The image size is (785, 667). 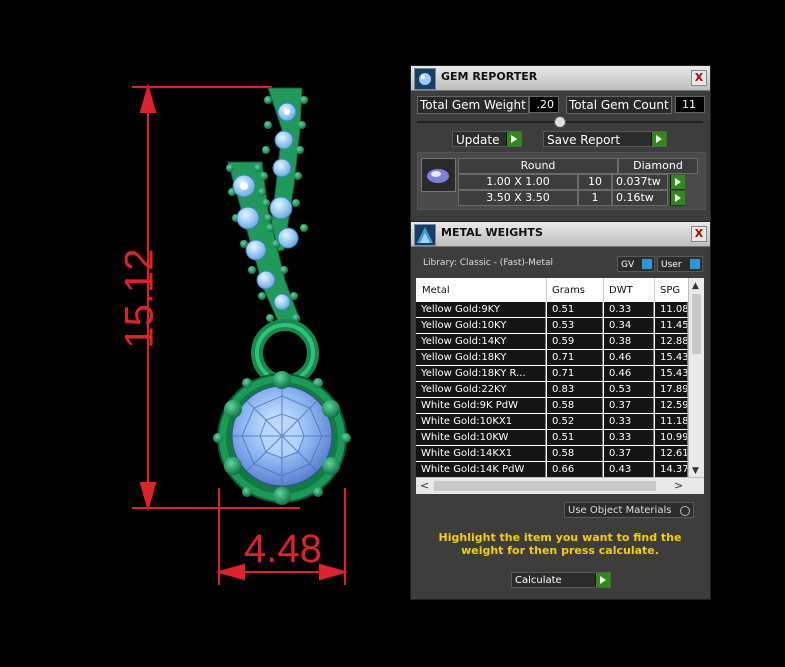 What do you see at coordinates (671, 325) in the screenshot?
I see `spg-cell: 11.45` at bounding box center [671, 325].